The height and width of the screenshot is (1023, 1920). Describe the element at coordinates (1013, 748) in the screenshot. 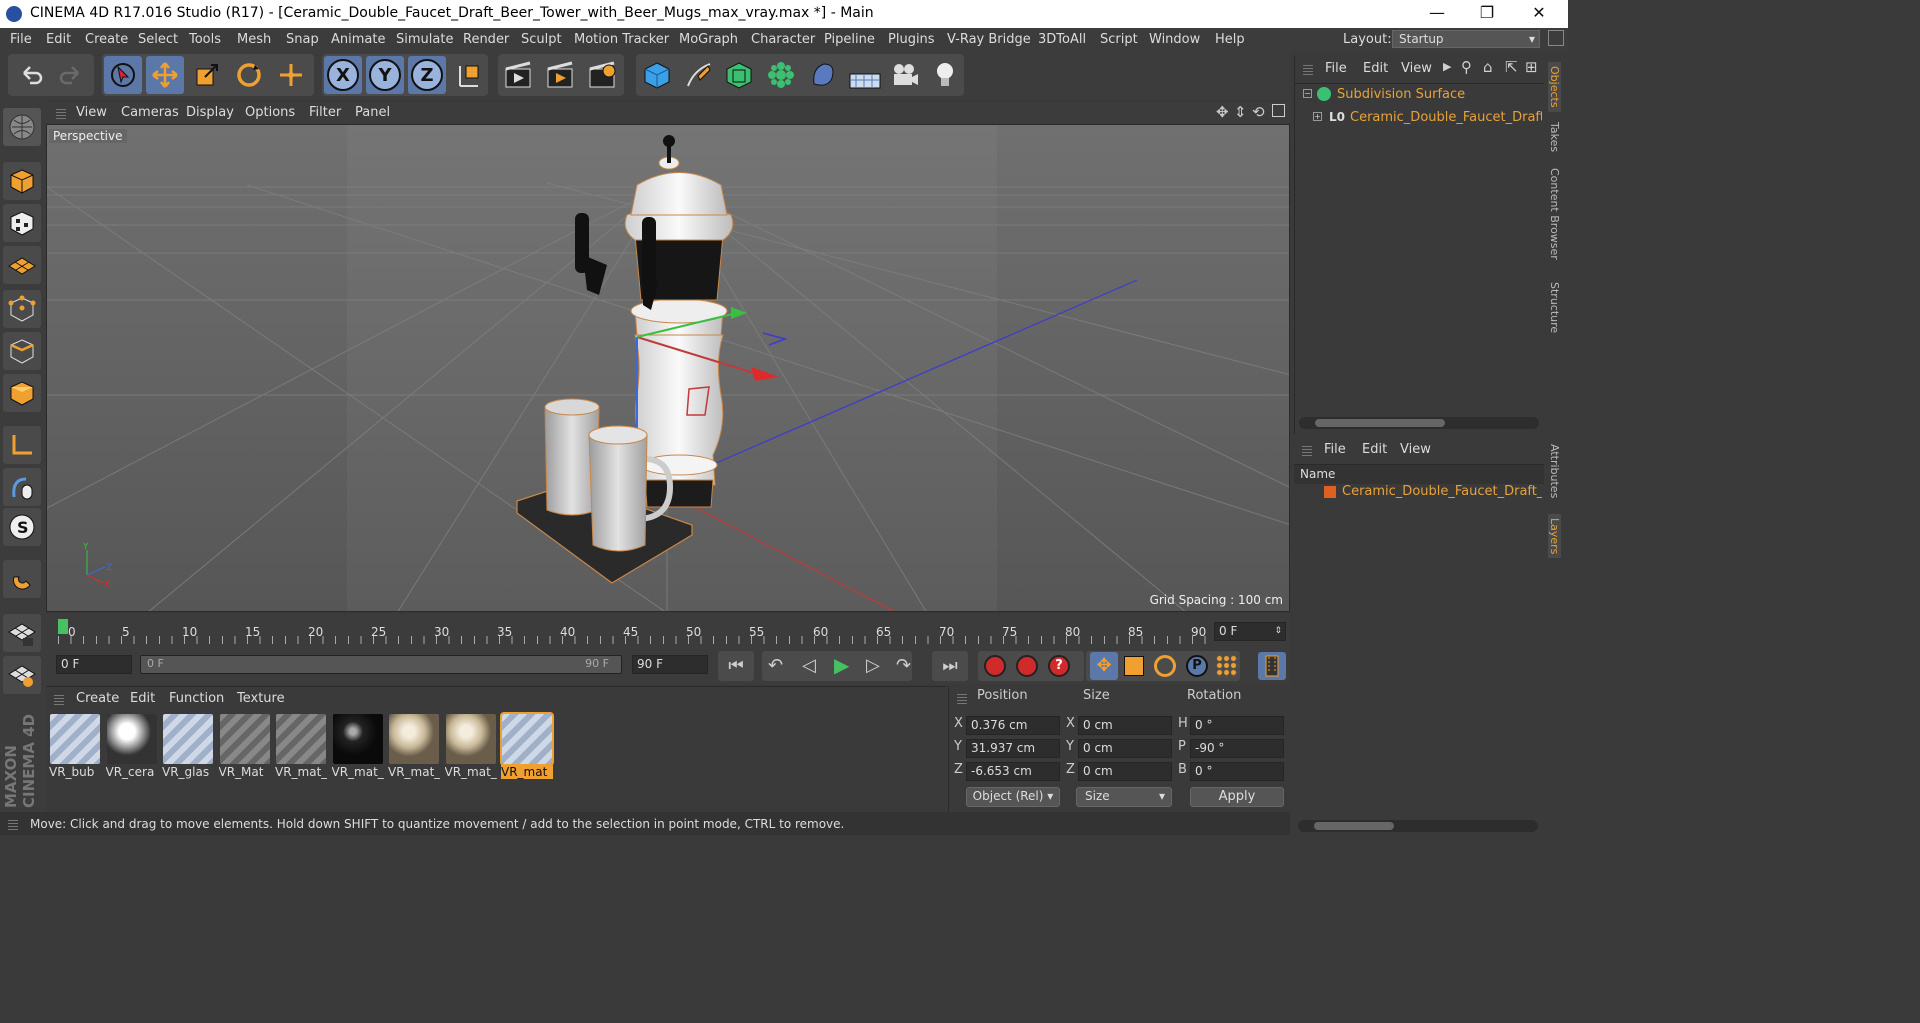

I see `position-field: 31.937 cm` at that location.